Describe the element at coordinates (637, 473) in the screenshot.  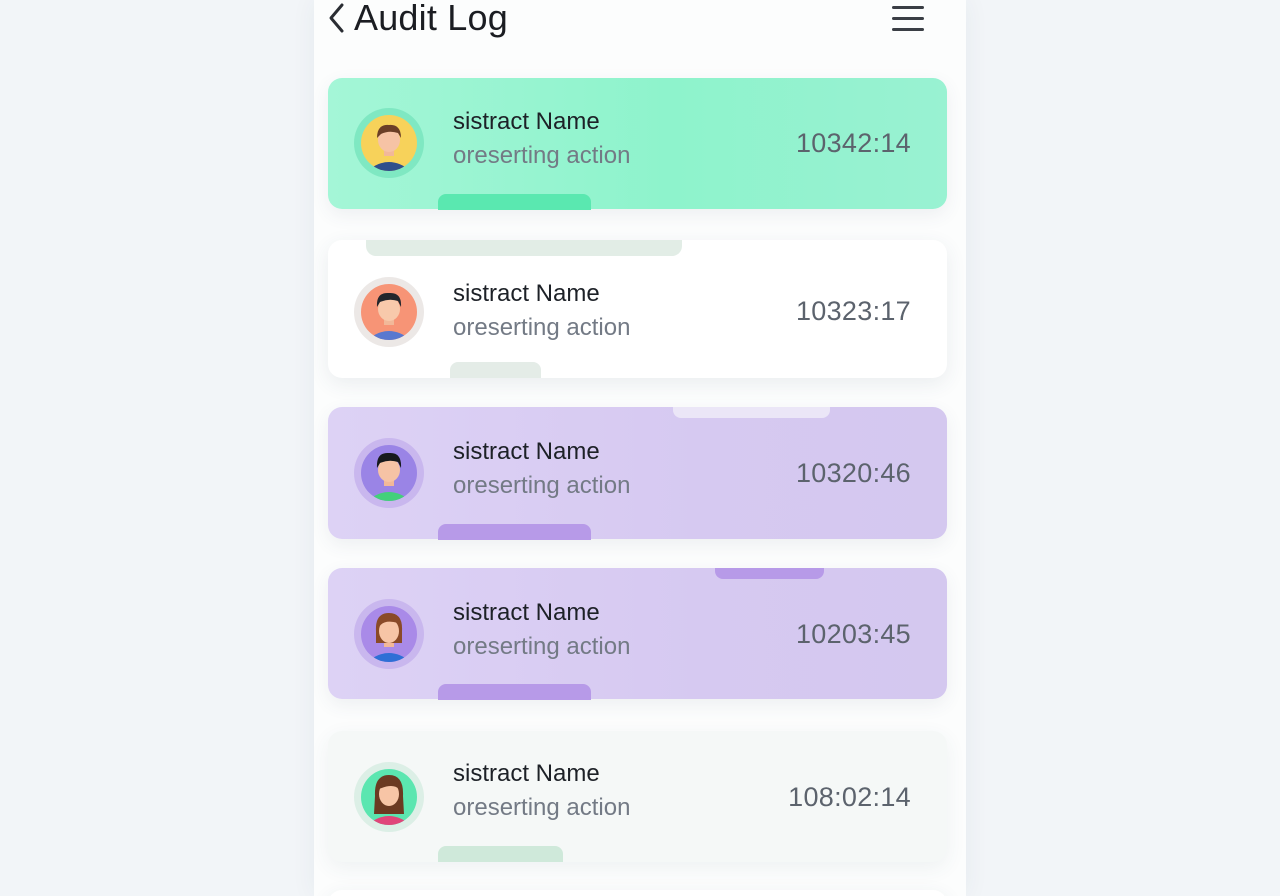
I see `audit-entry-card: sistract Name oreserting action 10320:46` at that location.